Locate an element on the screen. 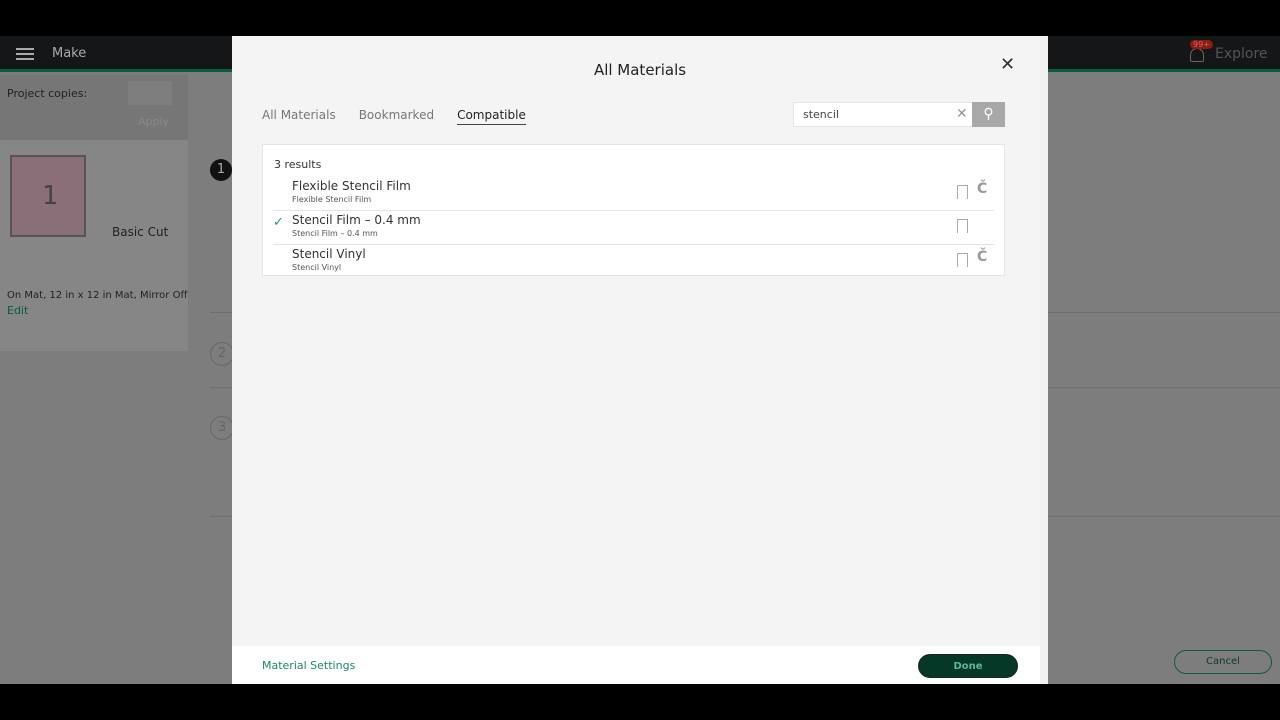 Image resolution: width=1280 pixels, height=720 pixels. project-copies-stepper is located at coordinates (150, 93).